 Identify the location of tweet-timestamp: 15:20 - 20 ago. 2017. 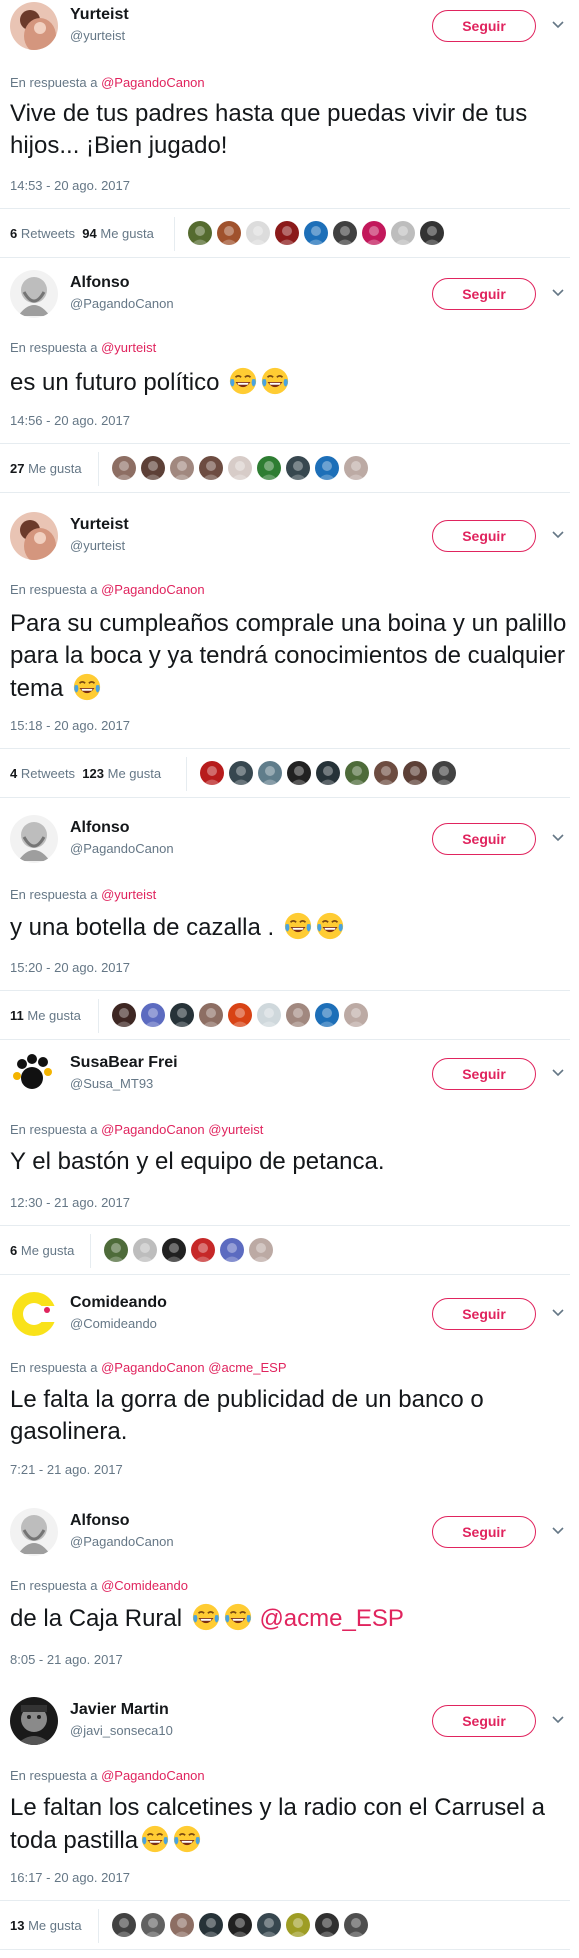
(70, 967).